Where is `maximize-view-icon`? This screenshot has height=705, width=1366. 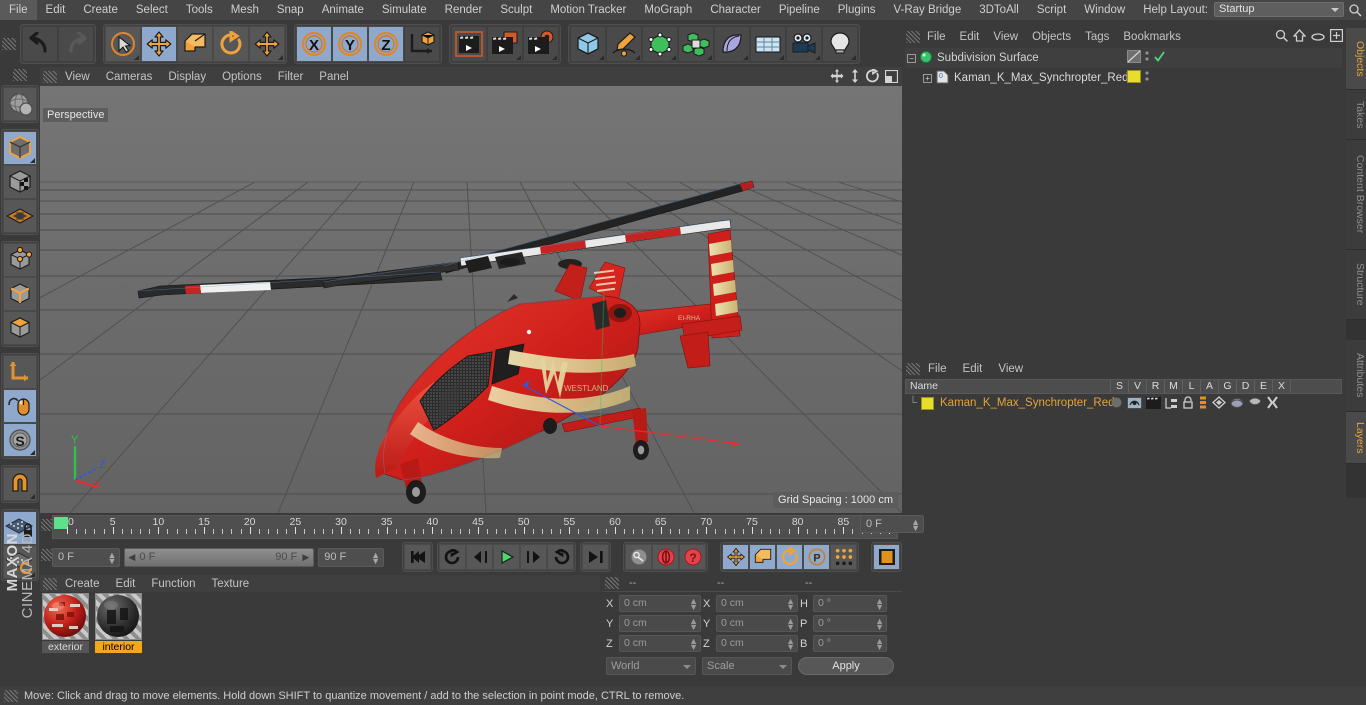 maximize-view-icon is located at coordinates (891, 78).